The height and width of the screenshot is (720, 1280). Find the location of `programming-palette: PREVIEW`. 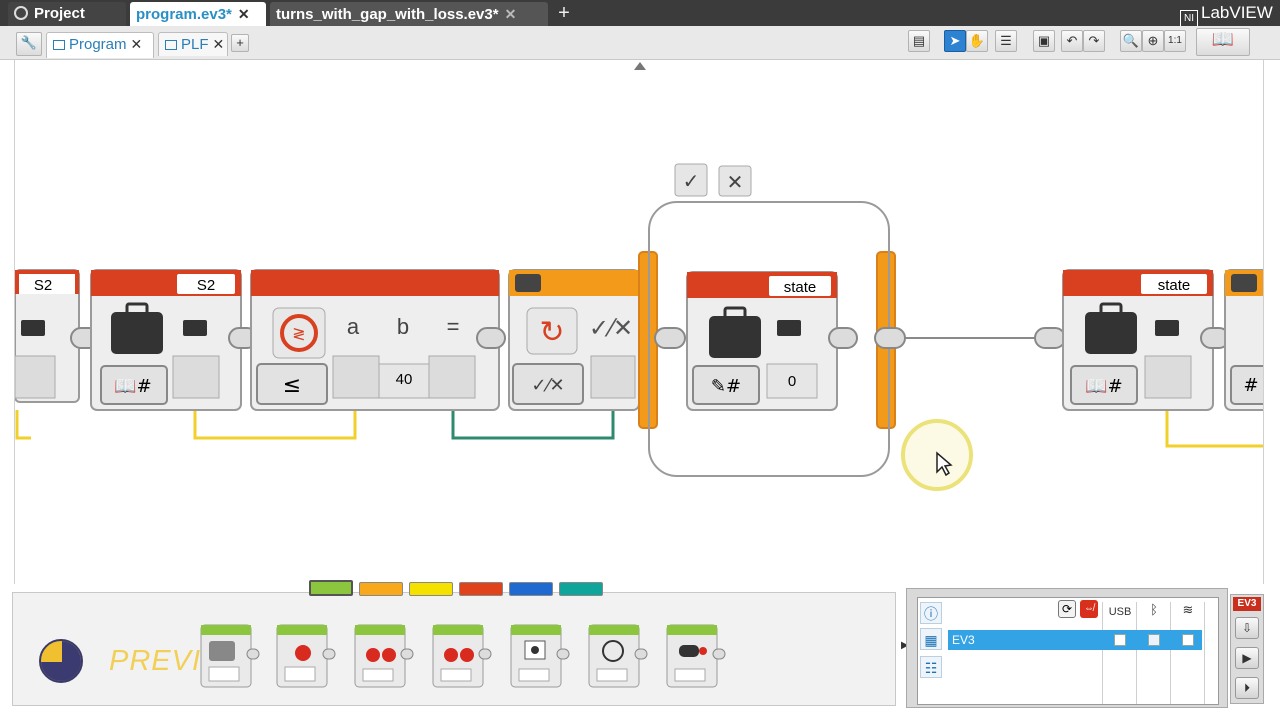

programming-palette: PREVIEW is located at coordinates (454, 643).